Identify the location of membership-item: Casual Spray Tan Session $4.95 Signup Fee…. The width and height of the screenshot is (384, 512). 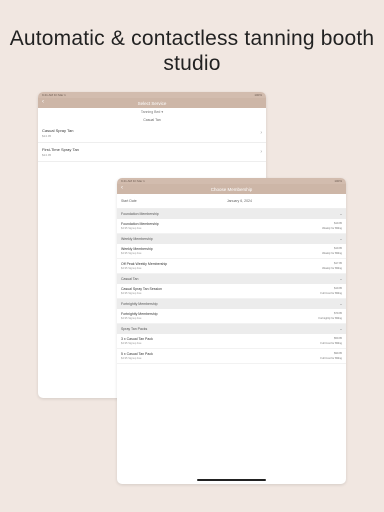
(231, 291).